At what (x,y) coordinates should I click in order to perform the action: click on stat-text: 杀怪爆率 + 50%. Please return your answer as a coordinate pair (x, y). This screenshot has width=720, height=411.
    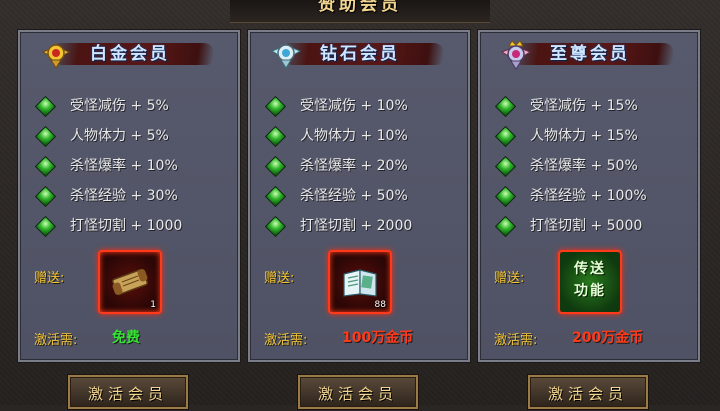
    Looking at the image, I should click on (584, 166).